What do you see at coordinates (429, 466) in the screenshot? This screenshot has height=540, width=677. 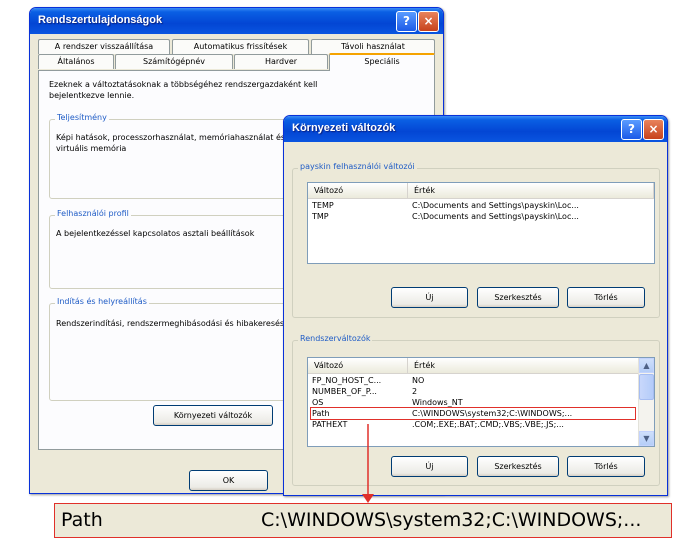 I see `new-system-variable-button: Új` at bounding box center [429, 466].